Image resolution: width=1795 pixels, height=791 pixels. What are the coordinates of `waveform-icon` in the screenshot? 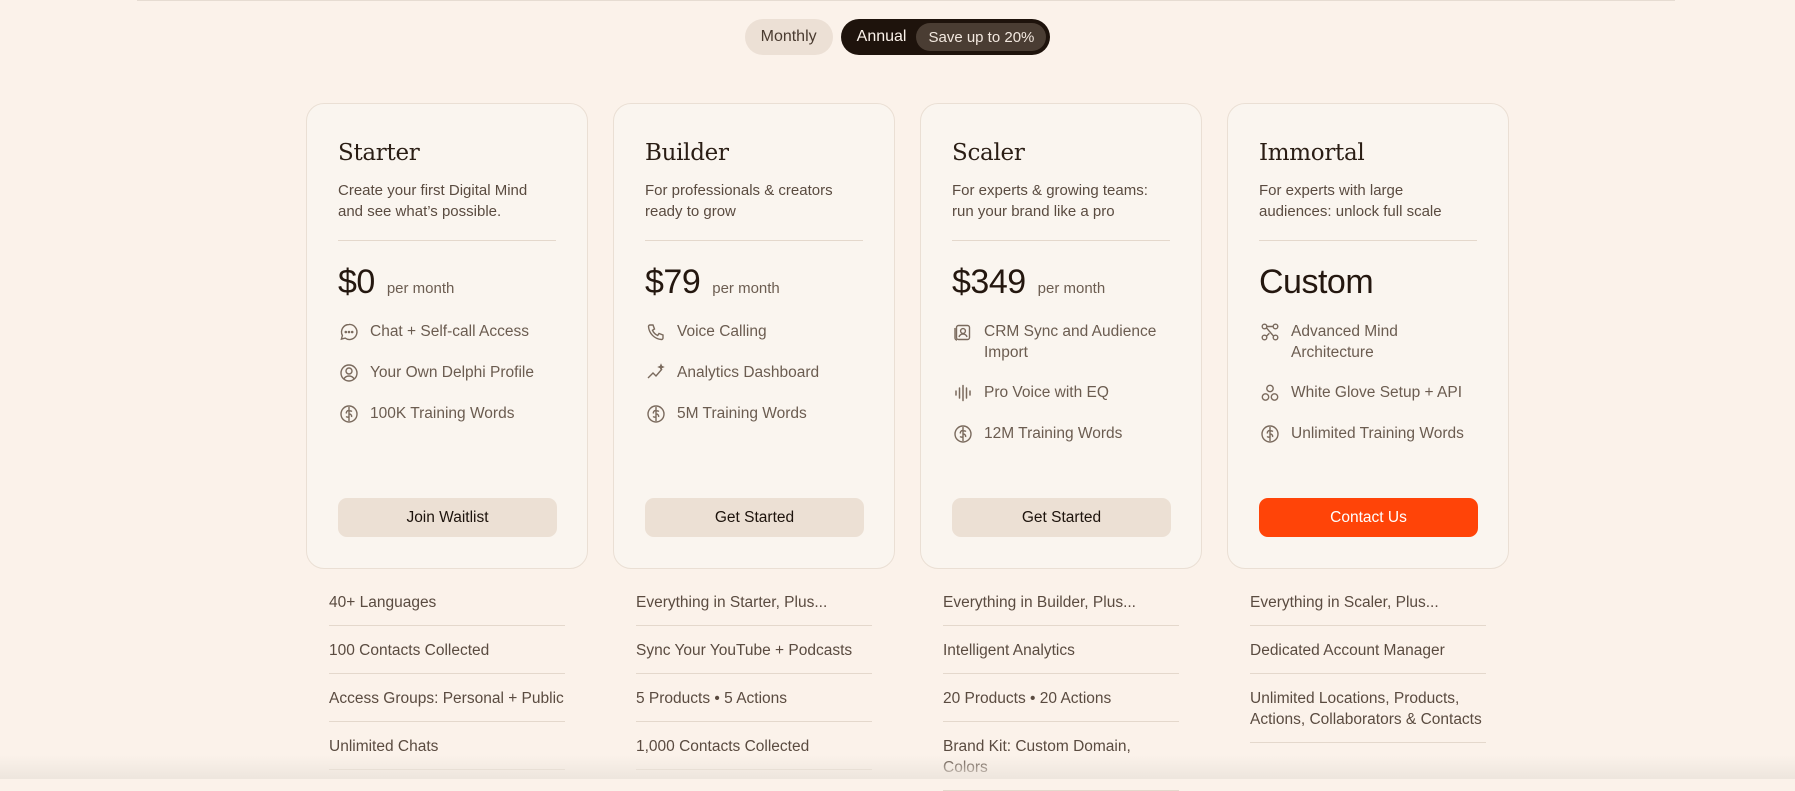 It's located at (963, 393).